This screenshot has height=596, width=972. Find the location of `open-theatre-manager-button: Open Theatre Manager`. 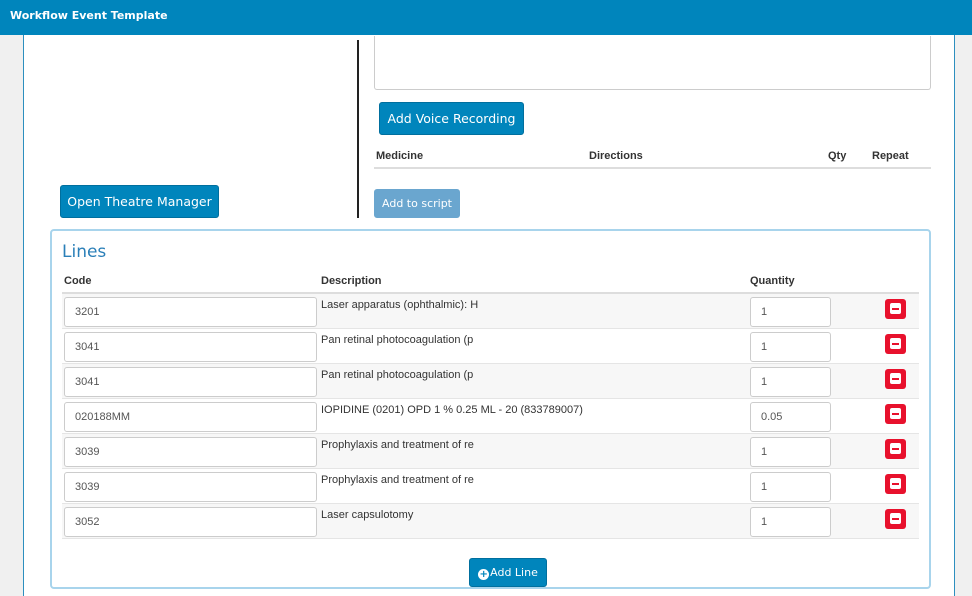

open-theatre-manager-button: Open Theatre Manager is located at coordinates (139, 201).